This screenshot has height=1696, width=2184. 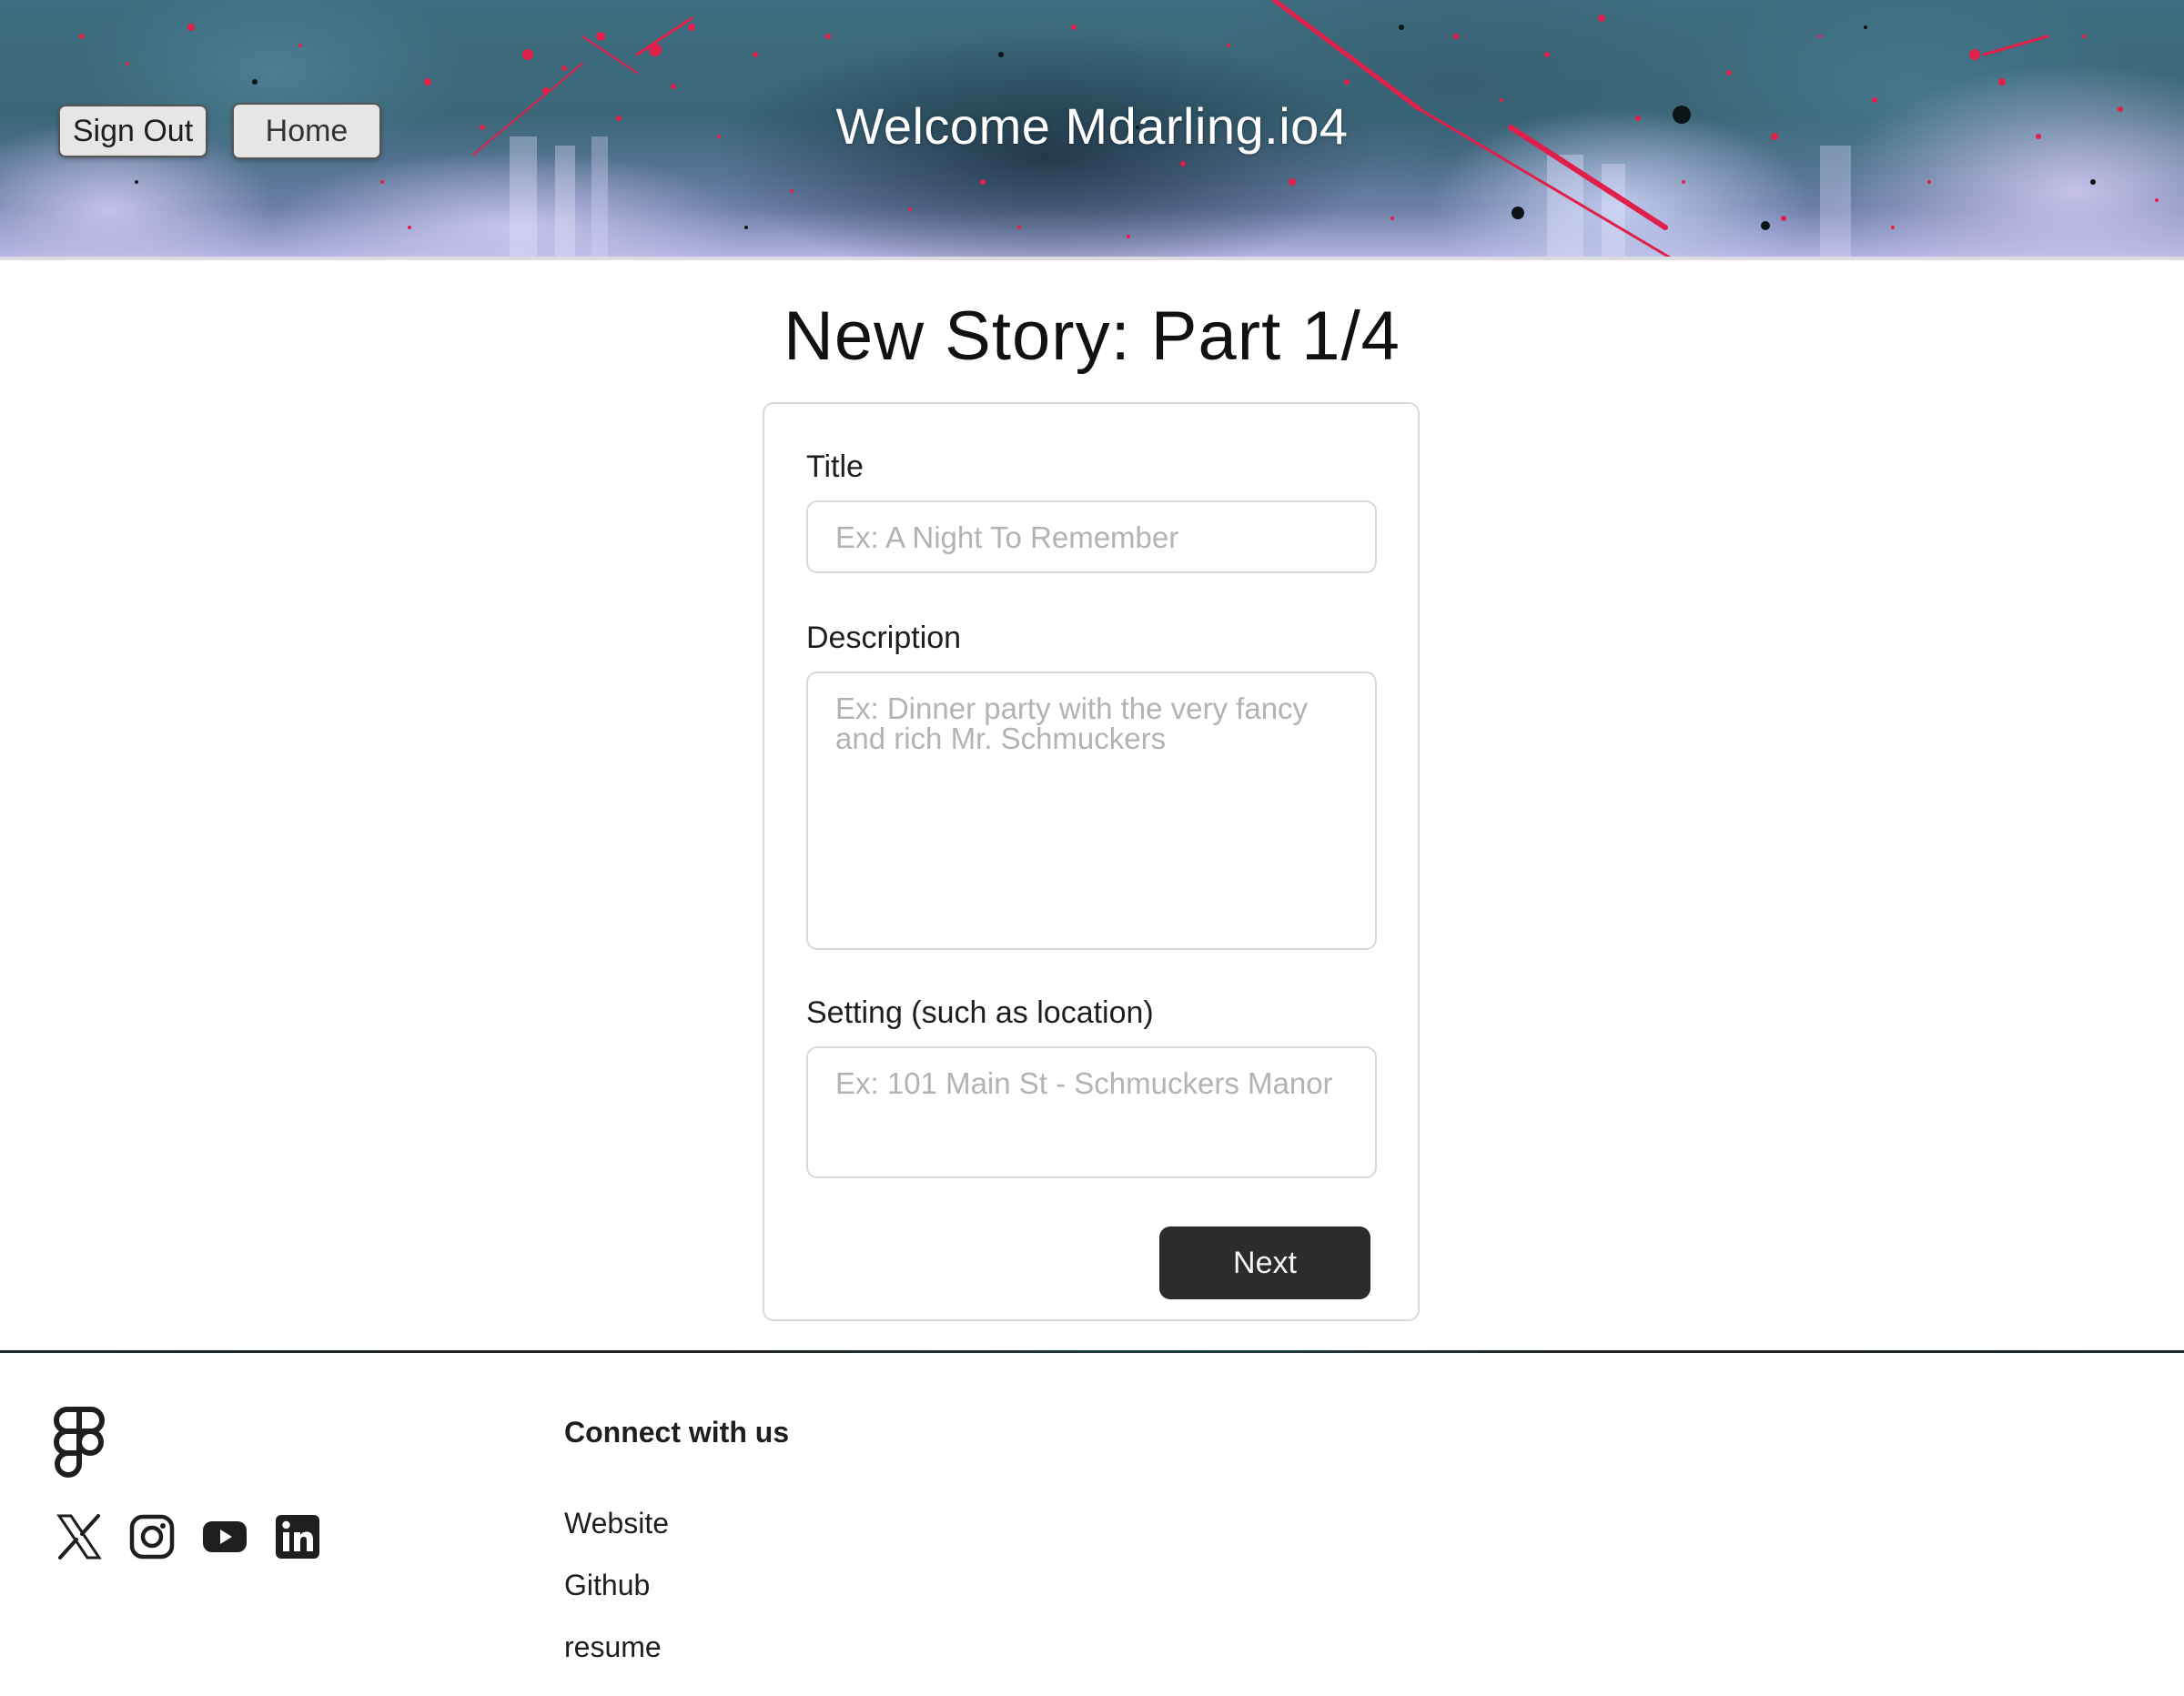 What do you see at coordinates (80, 1442) in the screenshot?
I see `figma-logo-icon` at bounding box center [80, 1442].